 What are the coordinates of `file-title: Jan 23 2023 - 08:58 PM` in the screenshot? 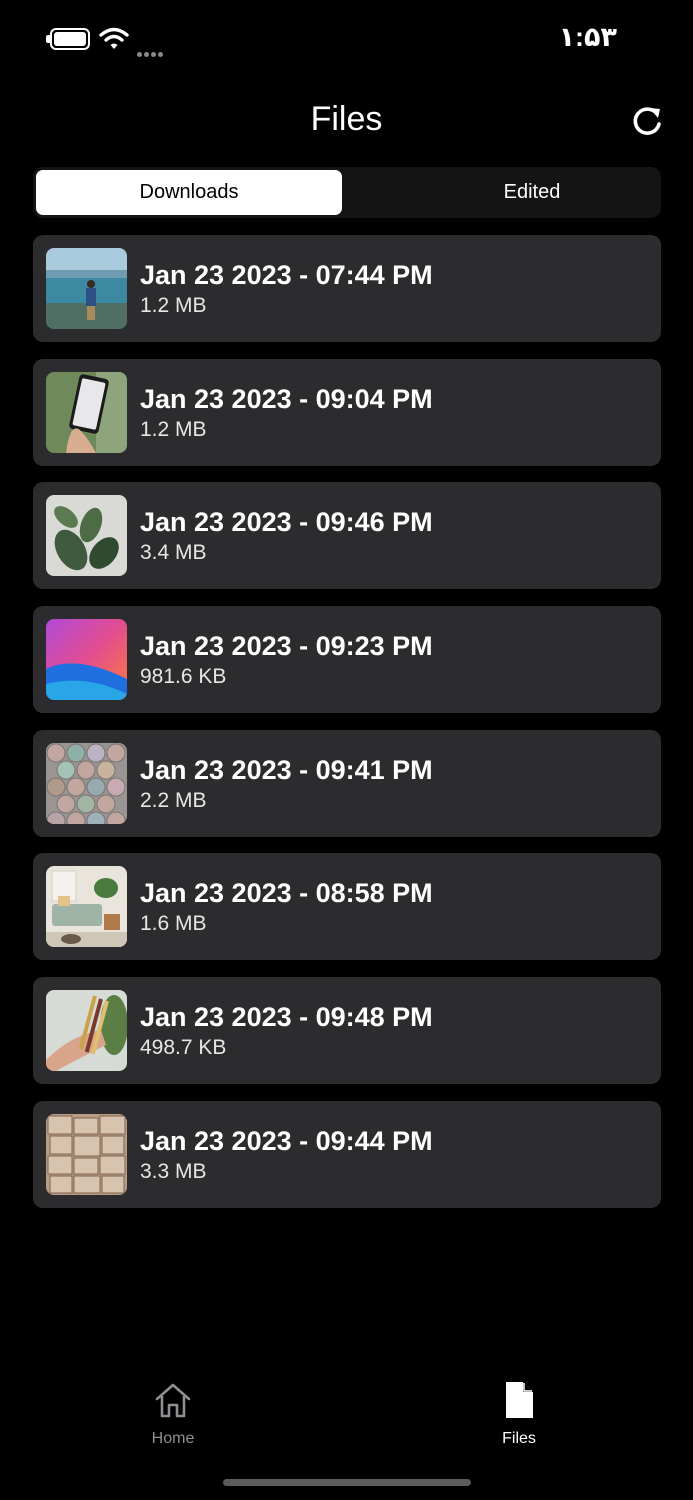 It's located at (286, 893).